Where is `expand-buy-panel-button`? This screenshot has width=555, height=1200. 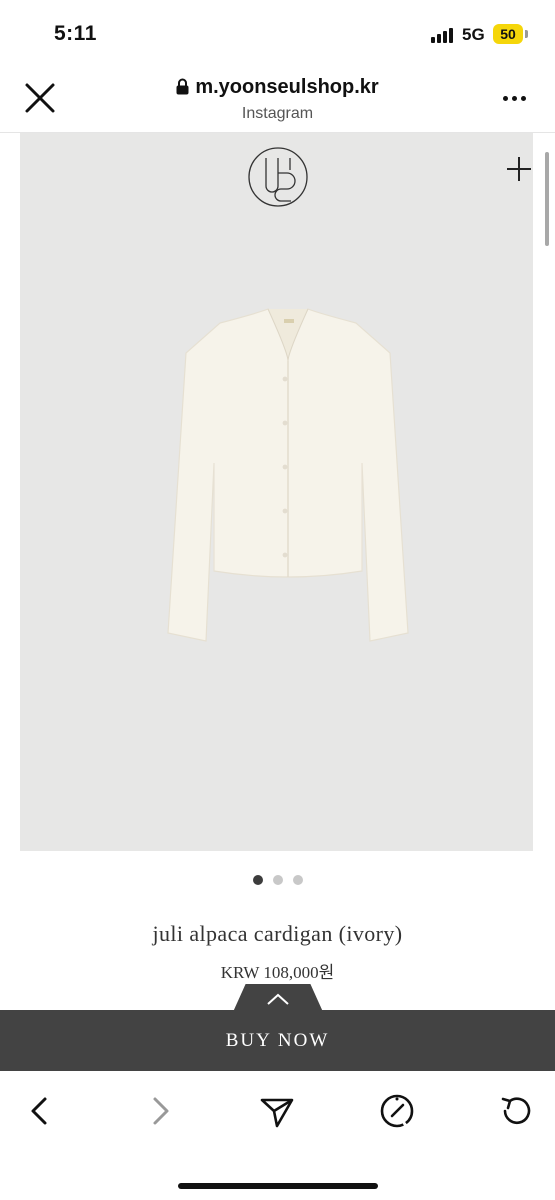
expand-buy-panel-button is located at coordinates (278, 998).